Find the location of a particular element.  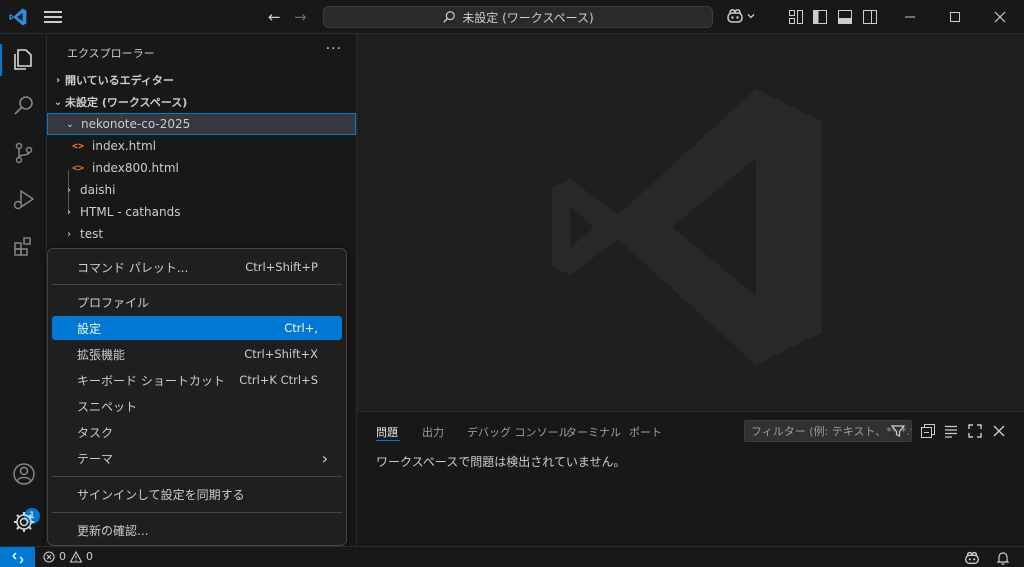

customize-layout-icon is located at coordinates (796, 17).